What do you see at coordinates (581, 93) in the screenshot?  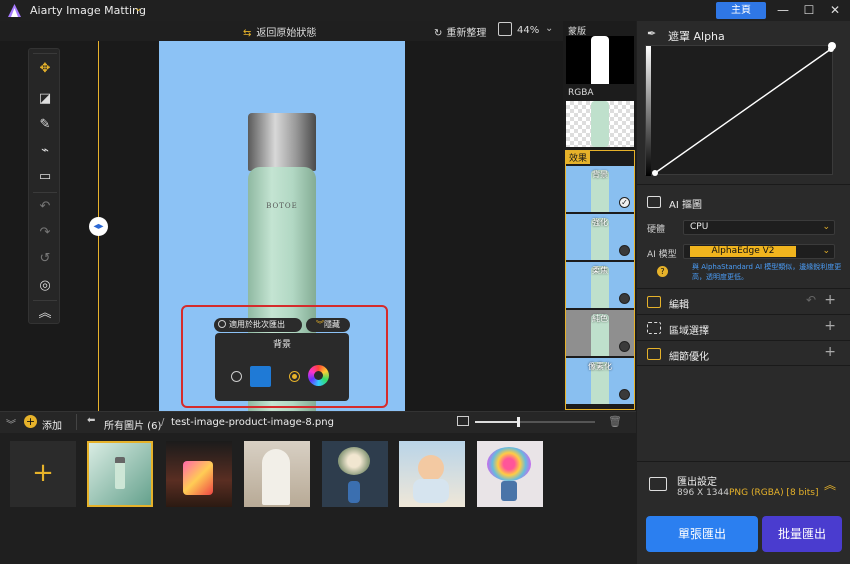 I see `rgba-label: RGBA` at bounding box center [581, 93].